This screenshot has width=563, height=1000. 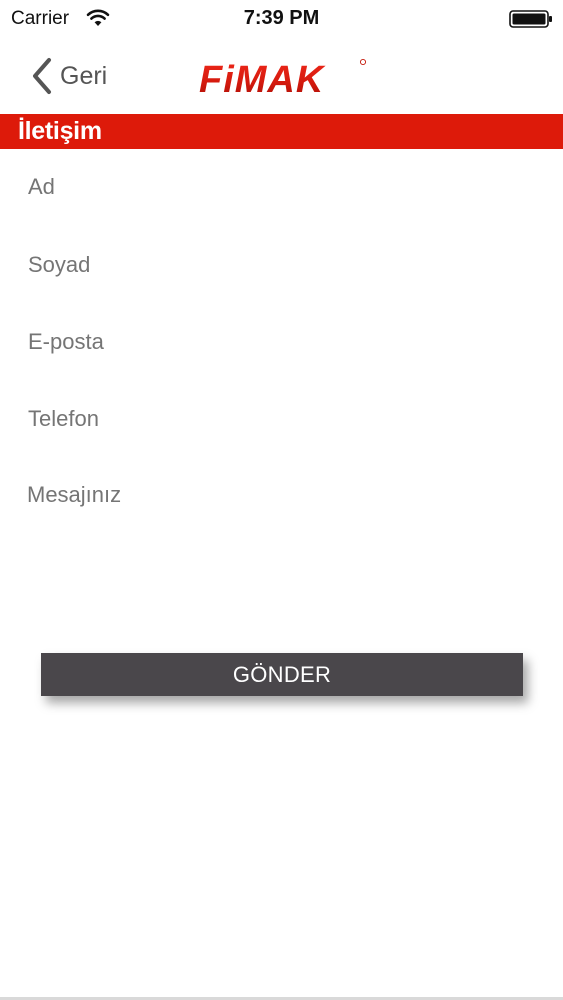 I want to click on back-button: Geri, so click(x=68, y=76).